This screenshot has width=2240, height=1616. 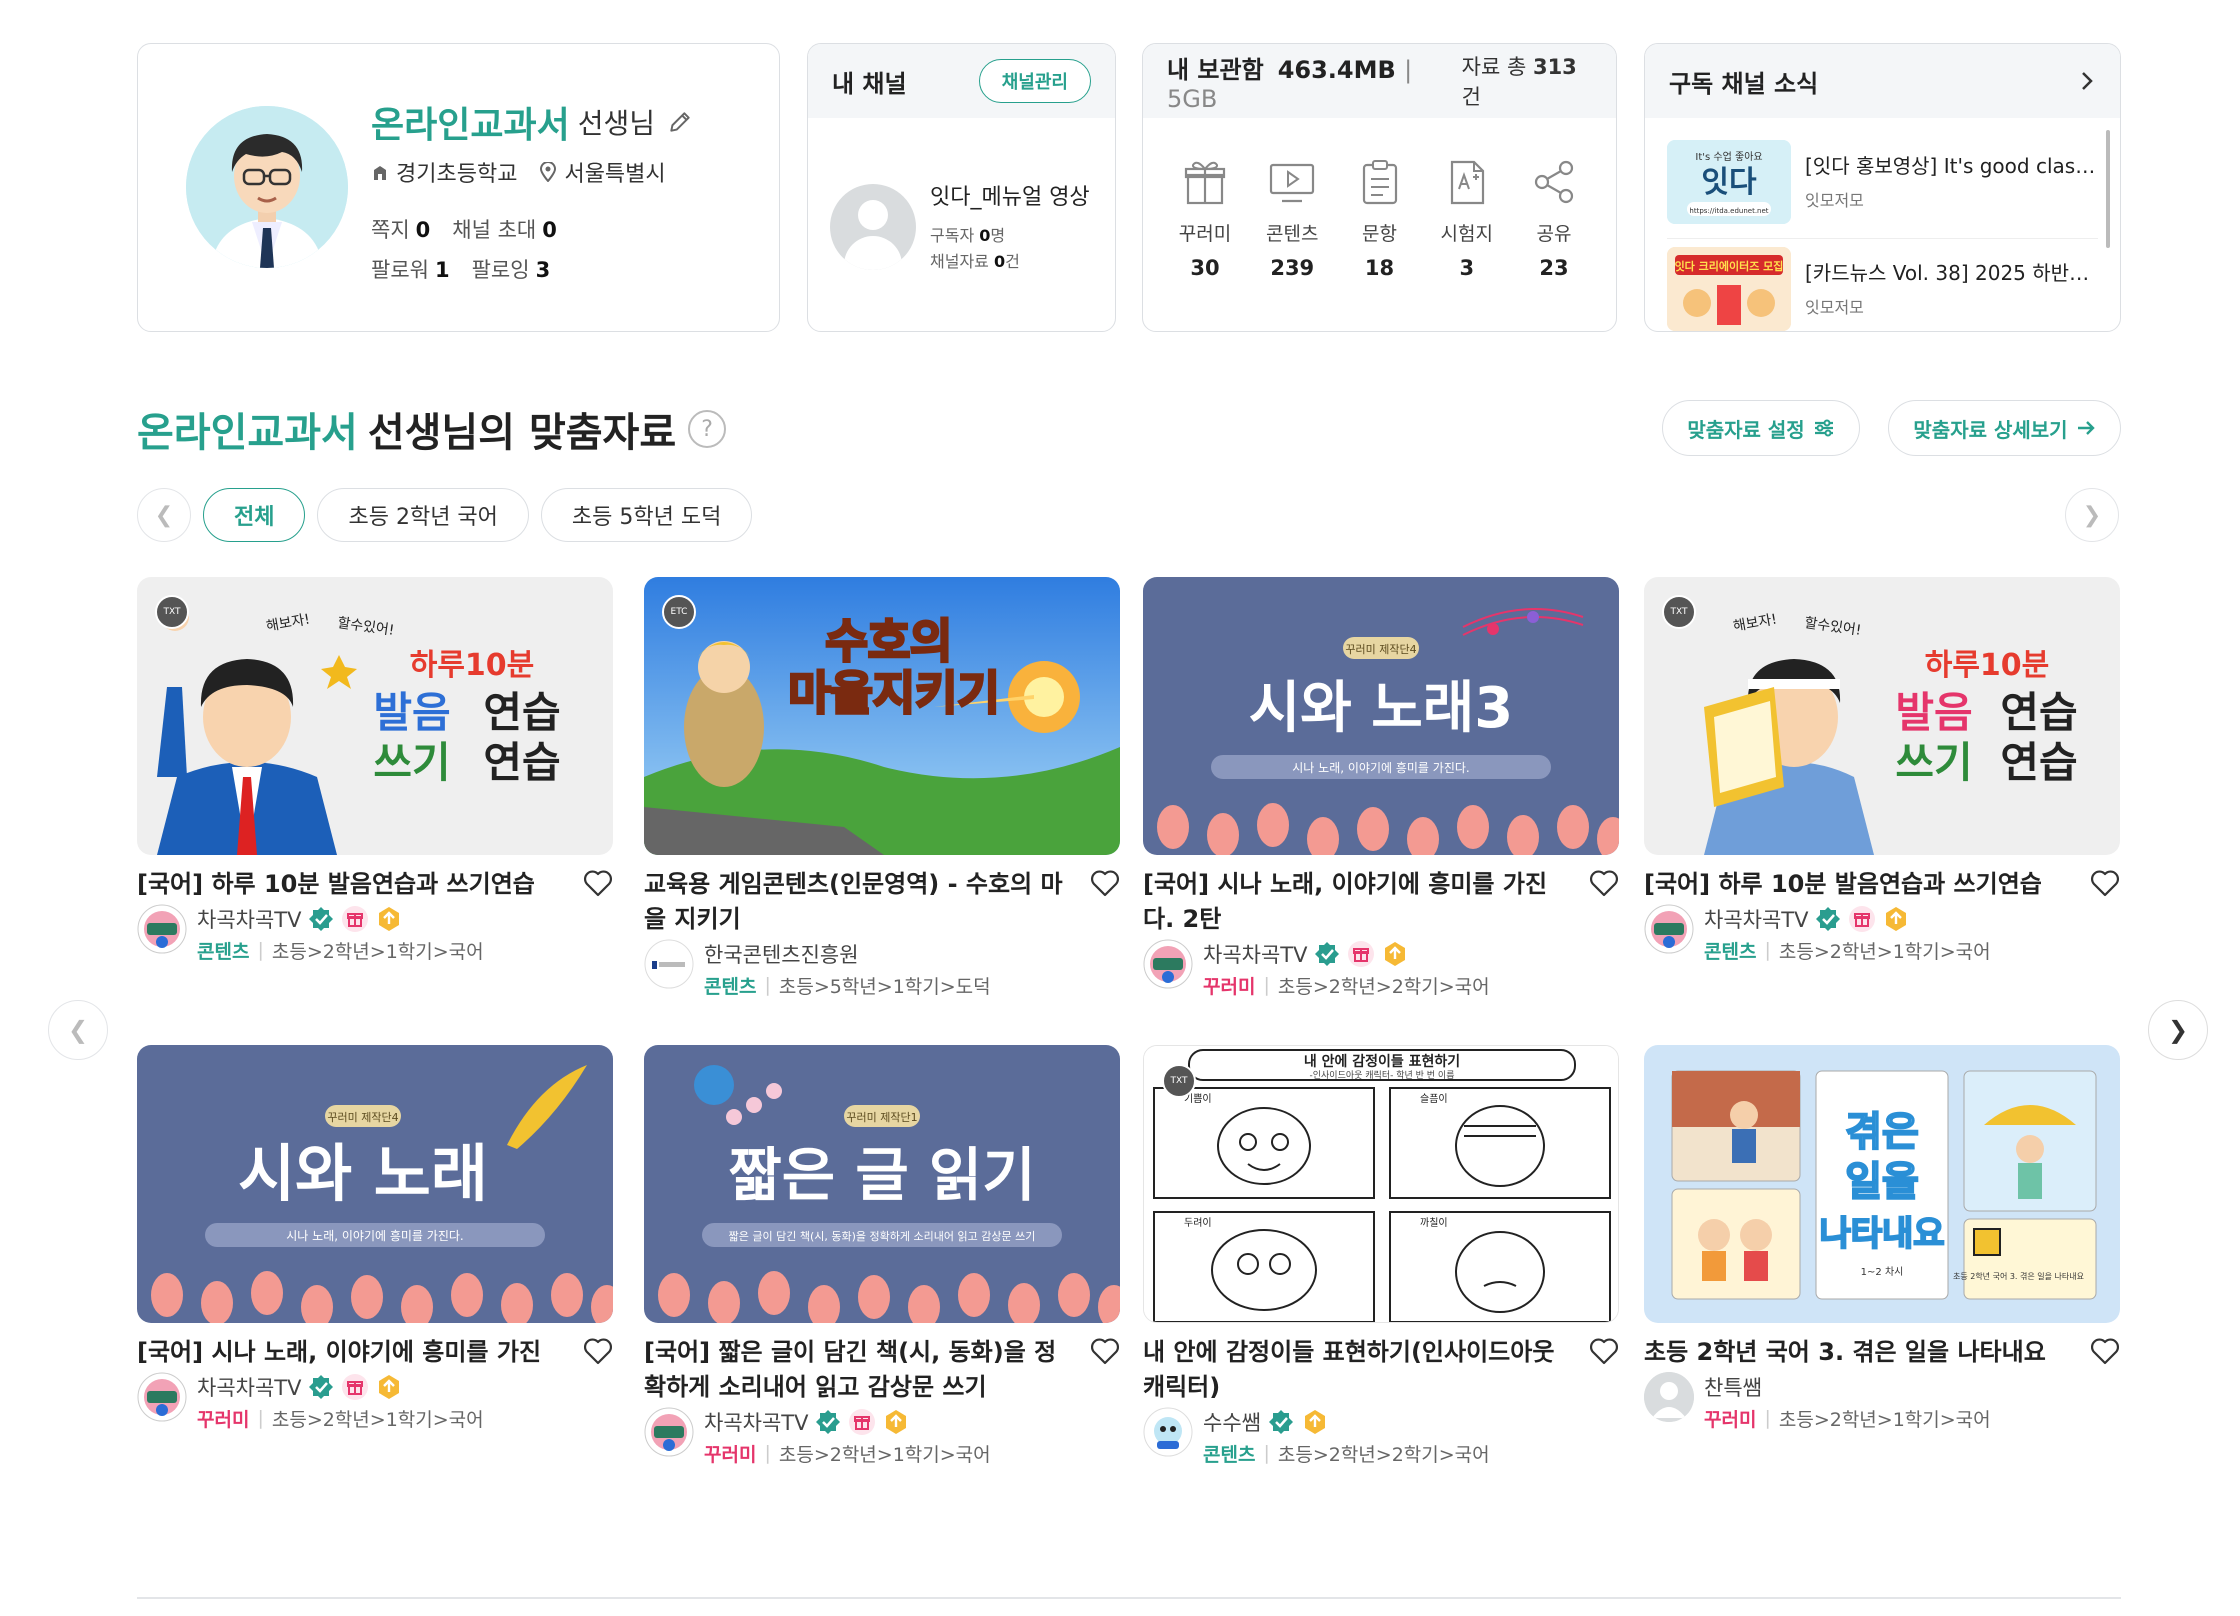 I want to click on carousel-prev-button: ❮, so click(x=78, y=1030).